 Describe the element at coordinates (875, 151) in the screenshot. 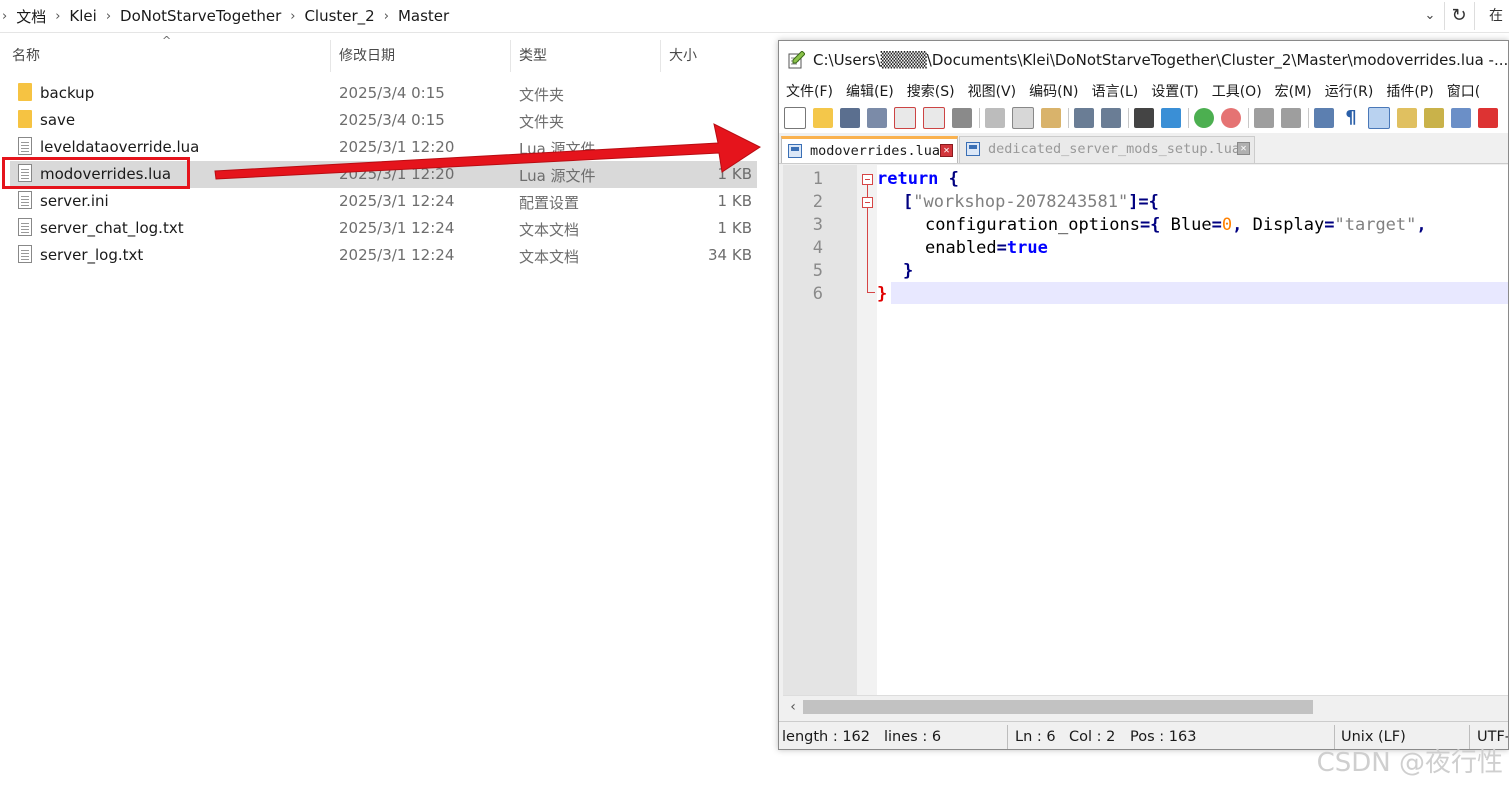

I see `tab-label: modoverrides.lua` at that location.